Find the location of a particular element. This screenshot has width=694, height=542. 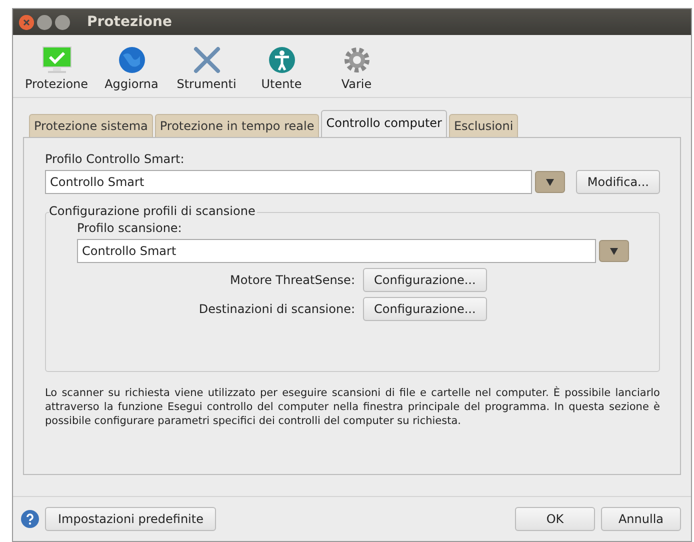

monitor-icon is located at coordinates (57, 60).